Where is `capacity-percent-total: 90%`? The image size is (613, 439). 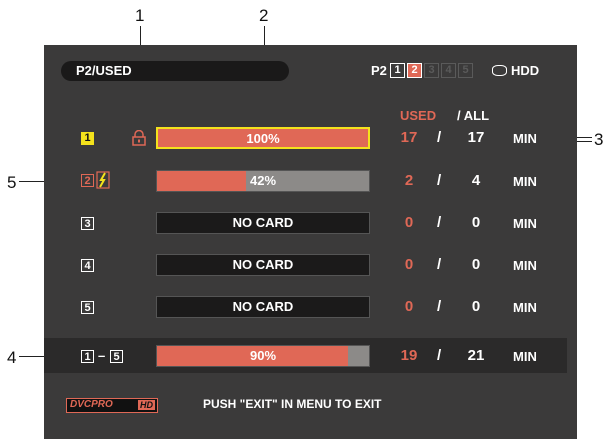
capacity-percent-total: 90% is located at coordinates (263, 355).